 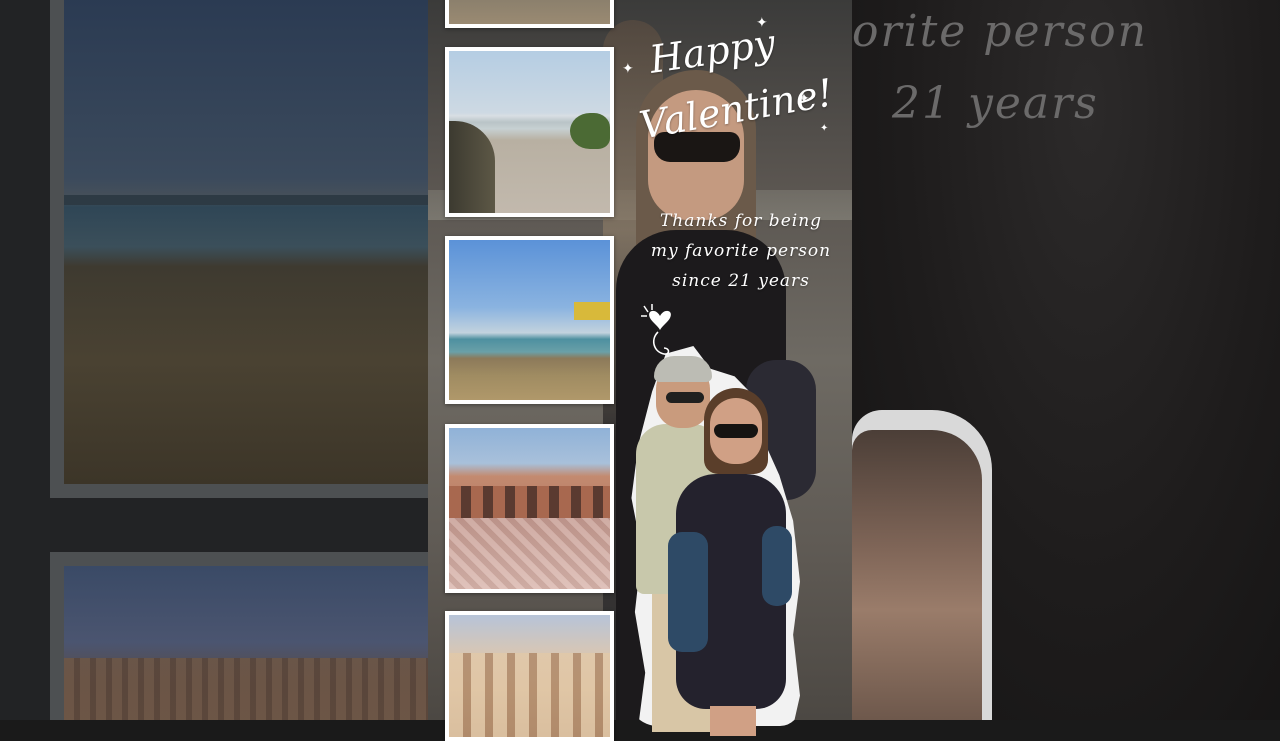 What do you see at coordinates (995, 103) in the screenshot?
I see `blurred-script-line: 21 years` at bounding box center [995, 103].